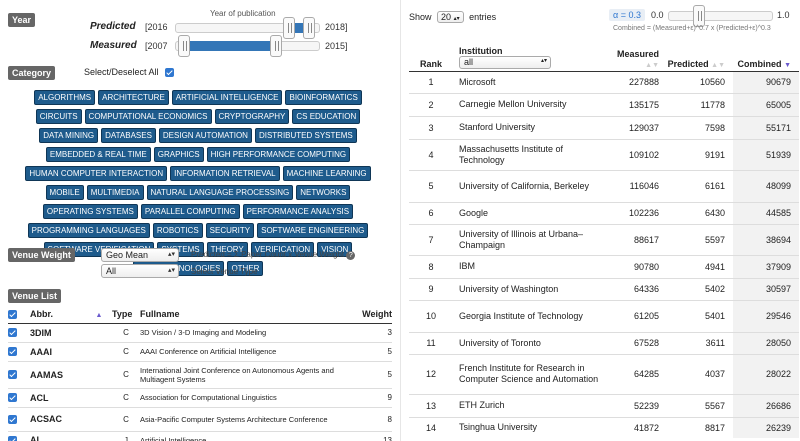  What do you see at coordinates (604, 127) in the screenshot?
I see `ranking-row: 3 Stanford University 129037 7598 55171` at bounding box center [604, 127].